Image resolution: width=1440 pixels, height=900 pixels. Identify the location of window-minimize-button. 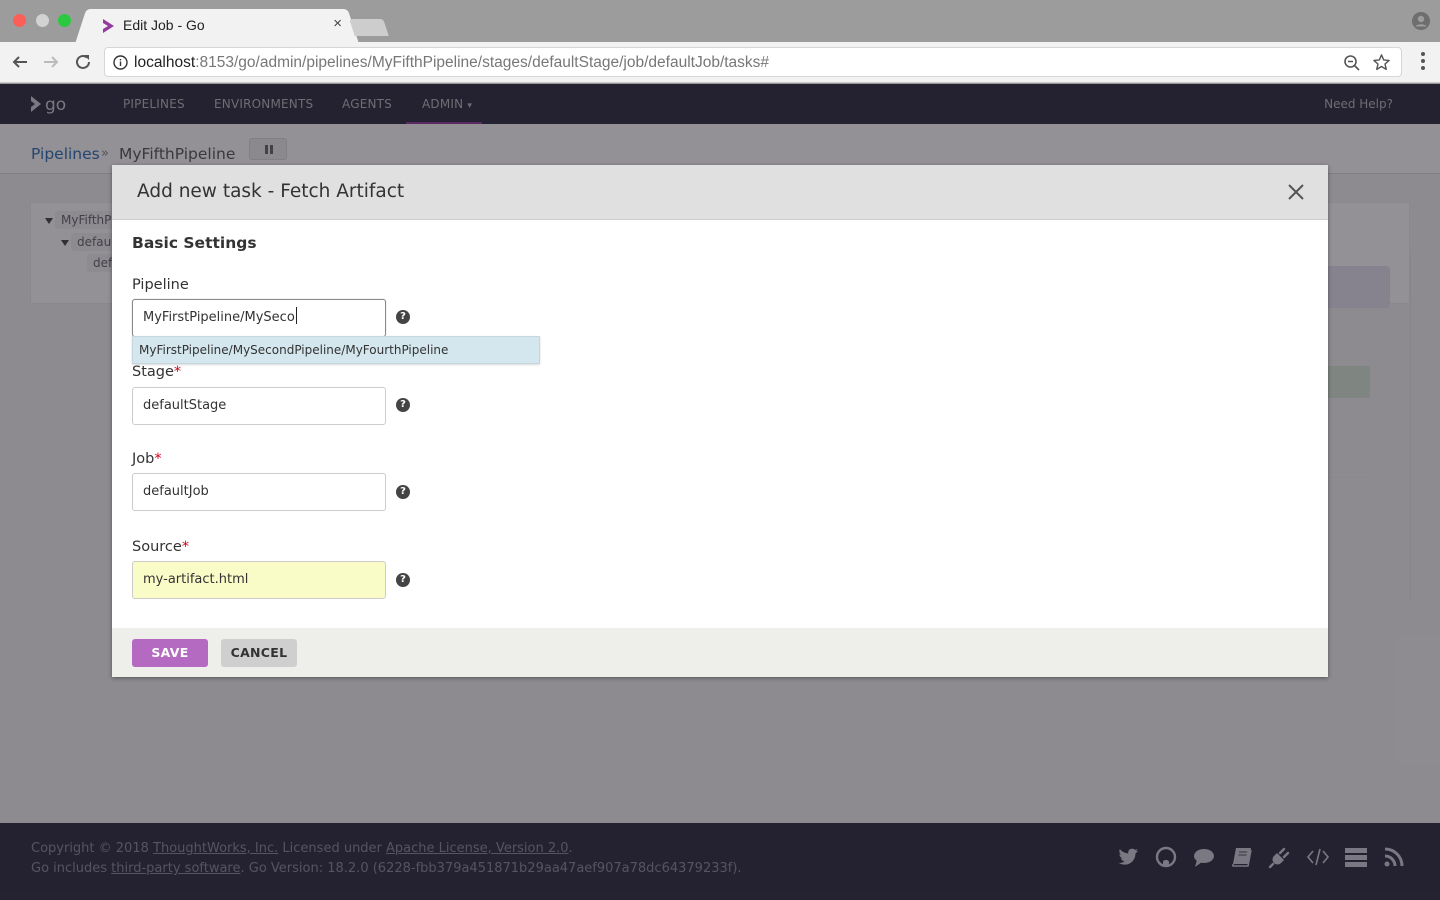
(42, 20).